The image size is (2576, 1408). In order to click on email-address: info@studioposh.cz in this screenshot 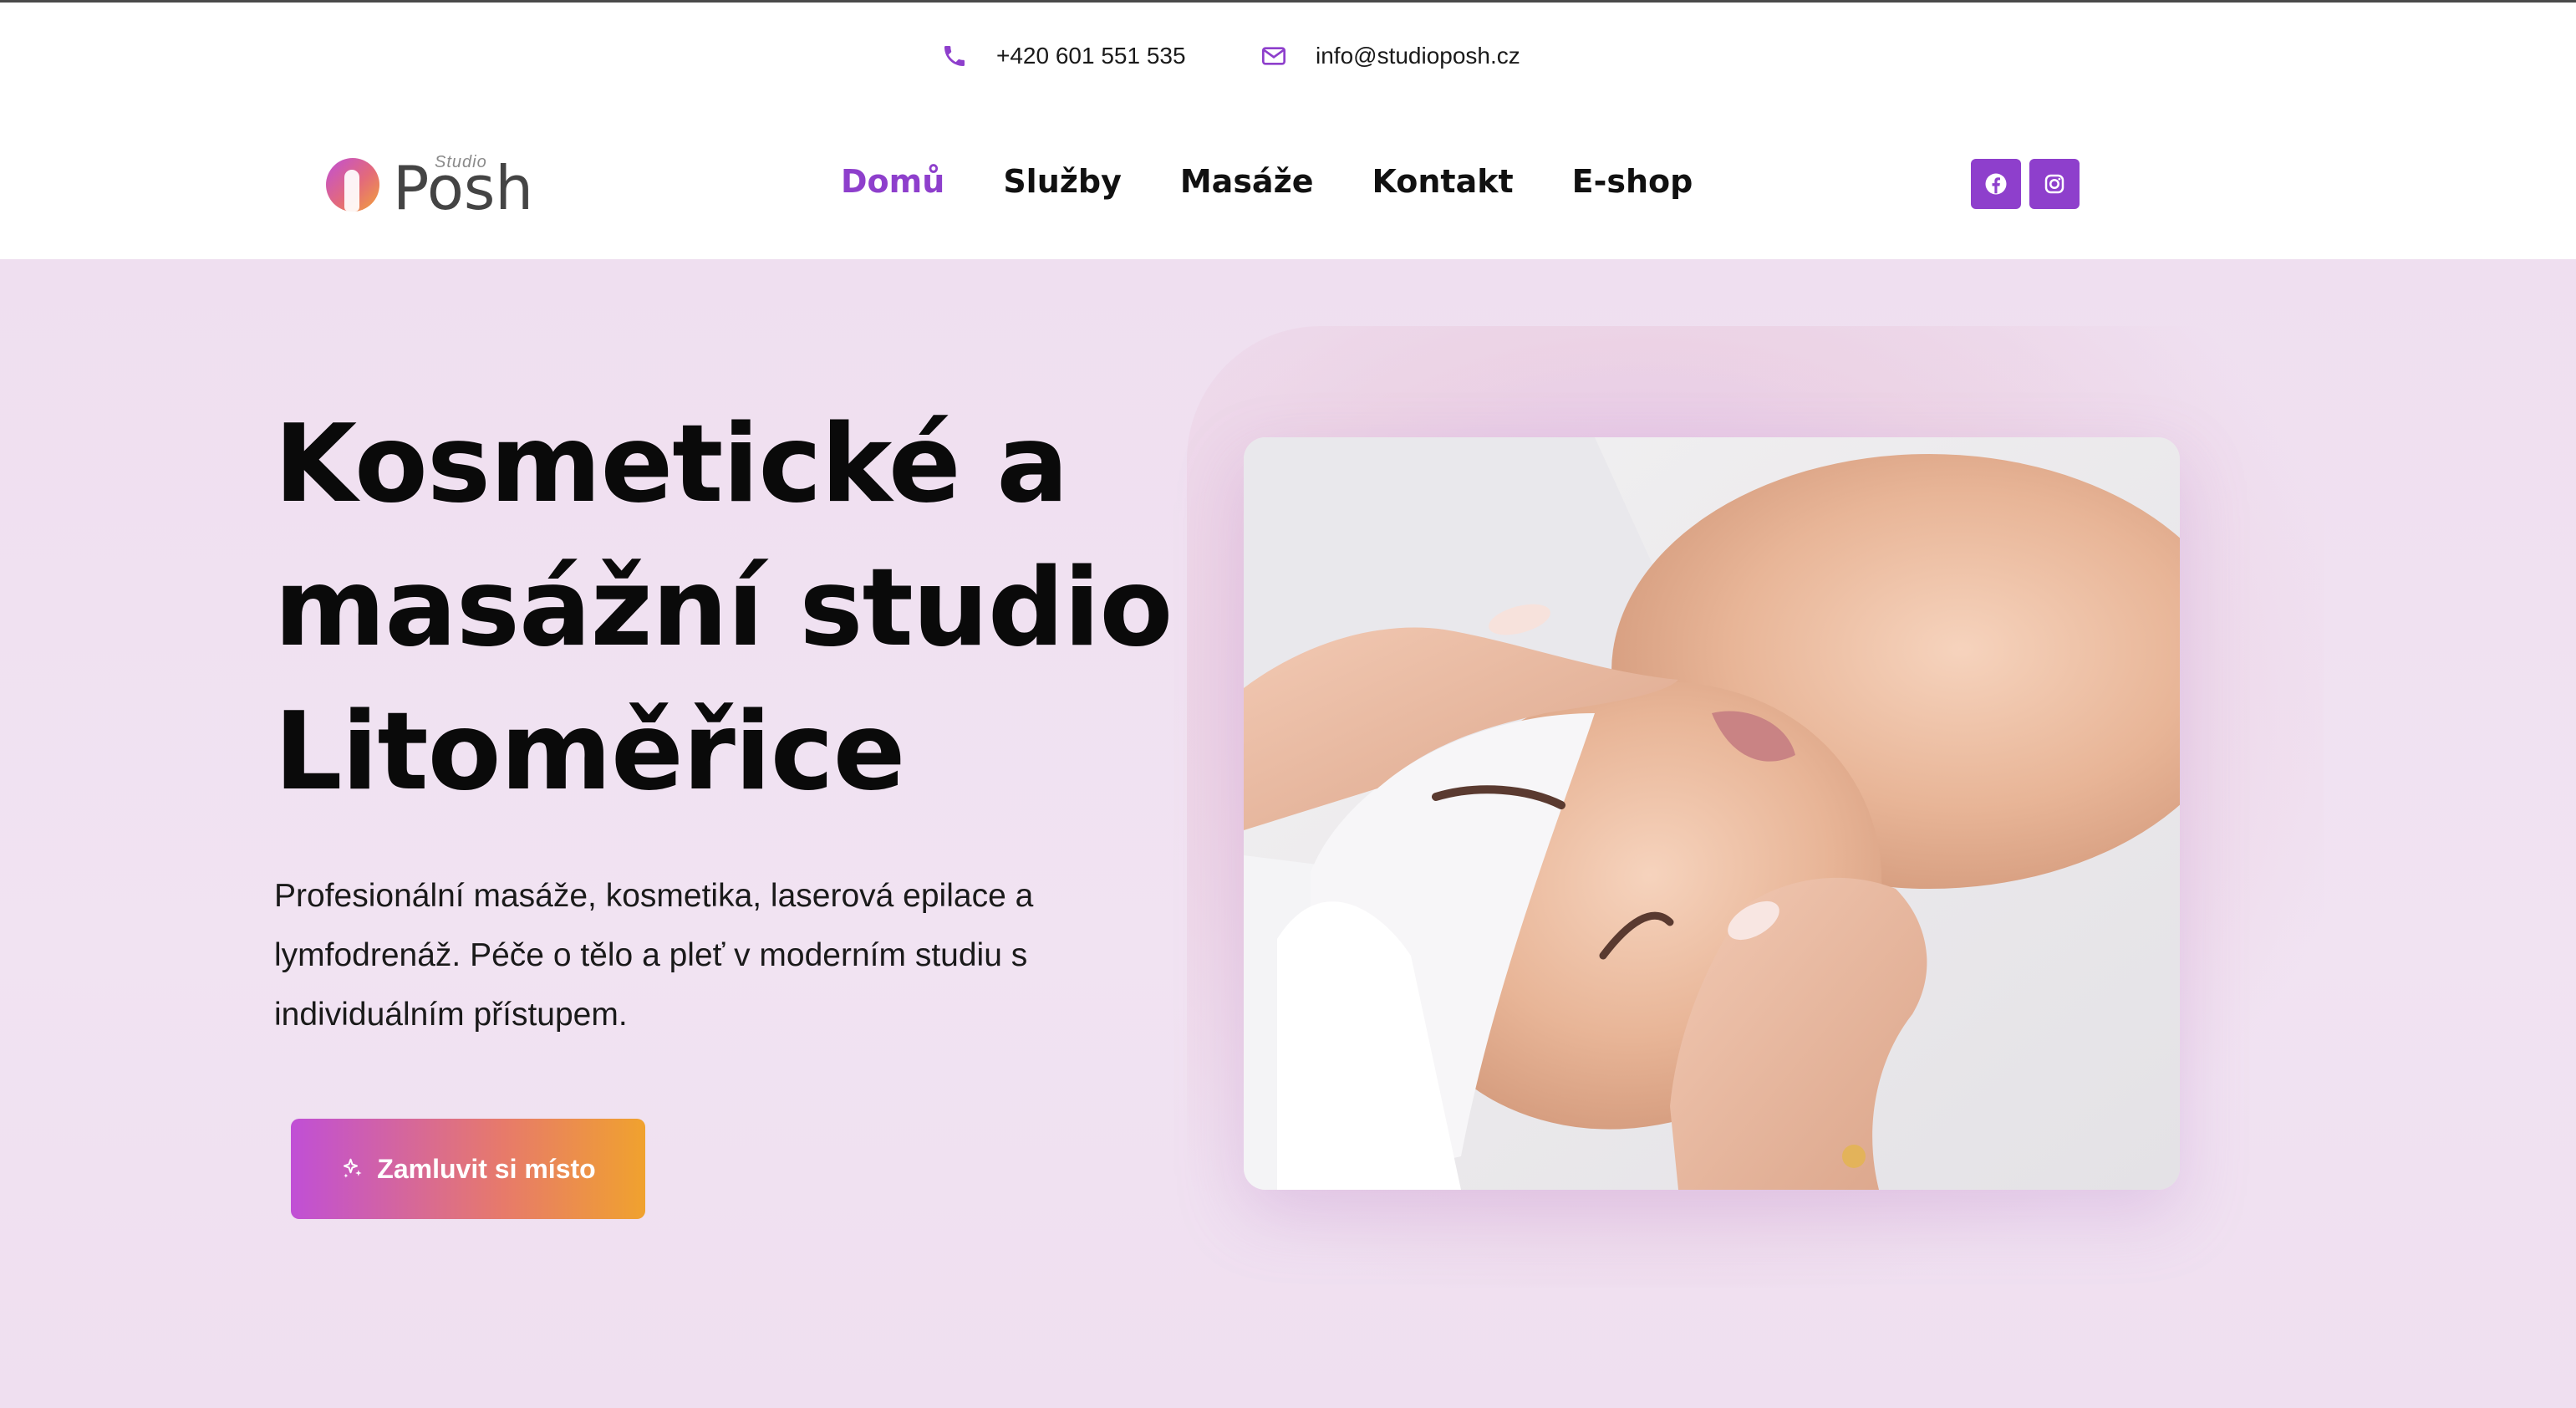, I will do `click(1418, 56)`.